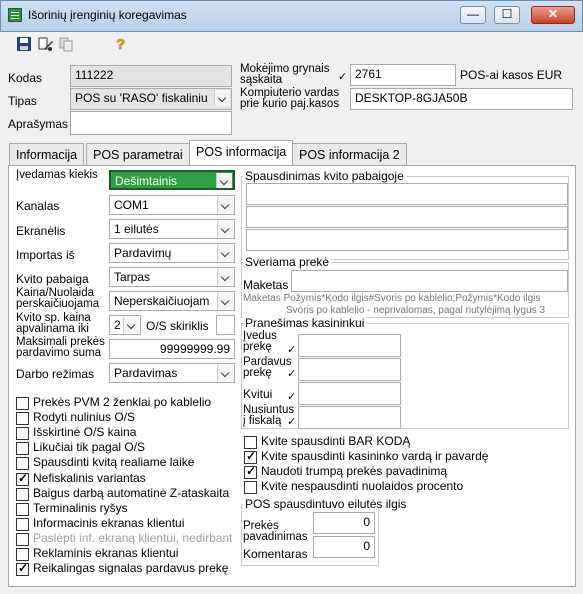  I want to click on pranesimas-title: Pranešimas kasininkui, so click(305, 323).